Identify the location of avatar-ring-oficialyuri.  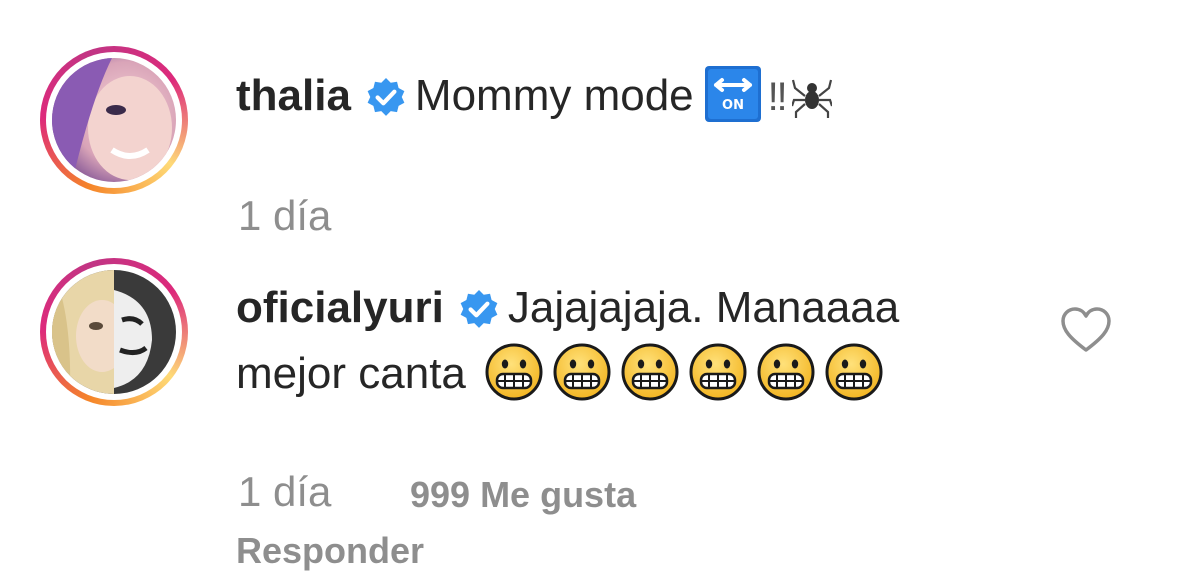
(114, 332).